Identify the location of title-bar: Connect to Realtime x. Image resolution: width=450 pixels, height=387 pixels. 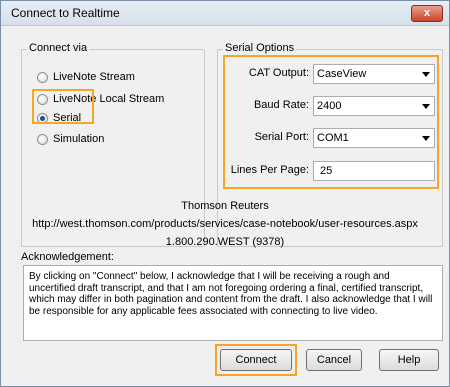
(225, 13).